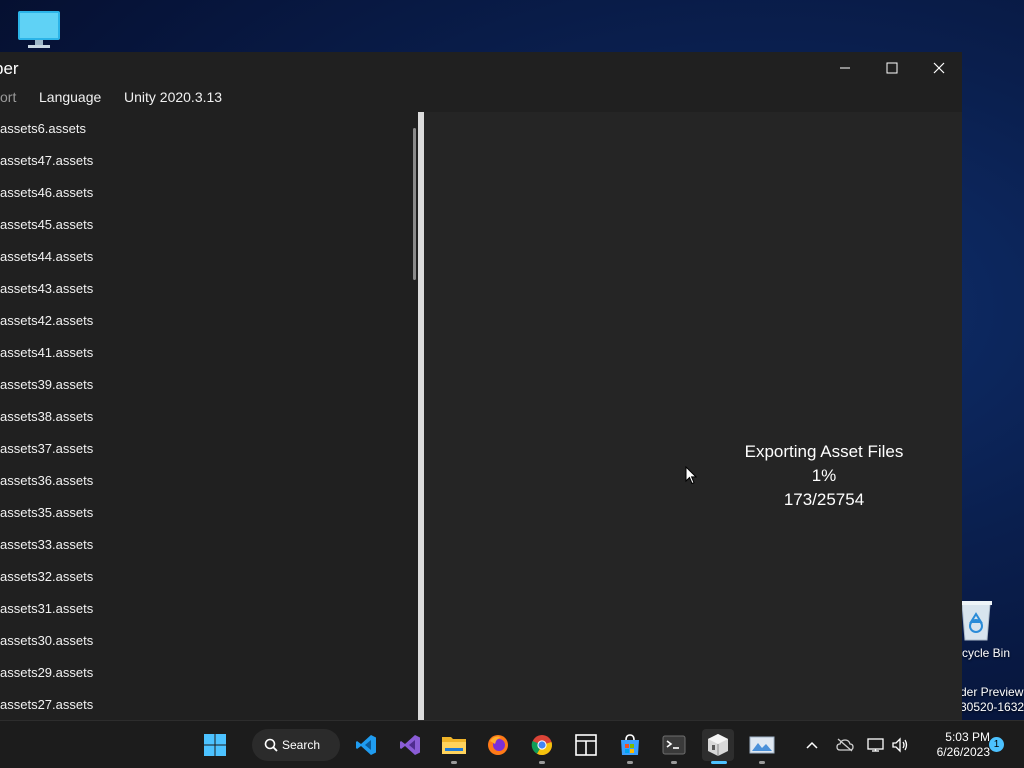 Image resolution: width=1024 pixels, height=768 pixels. I want to click on close-icon, so click(939, 68).